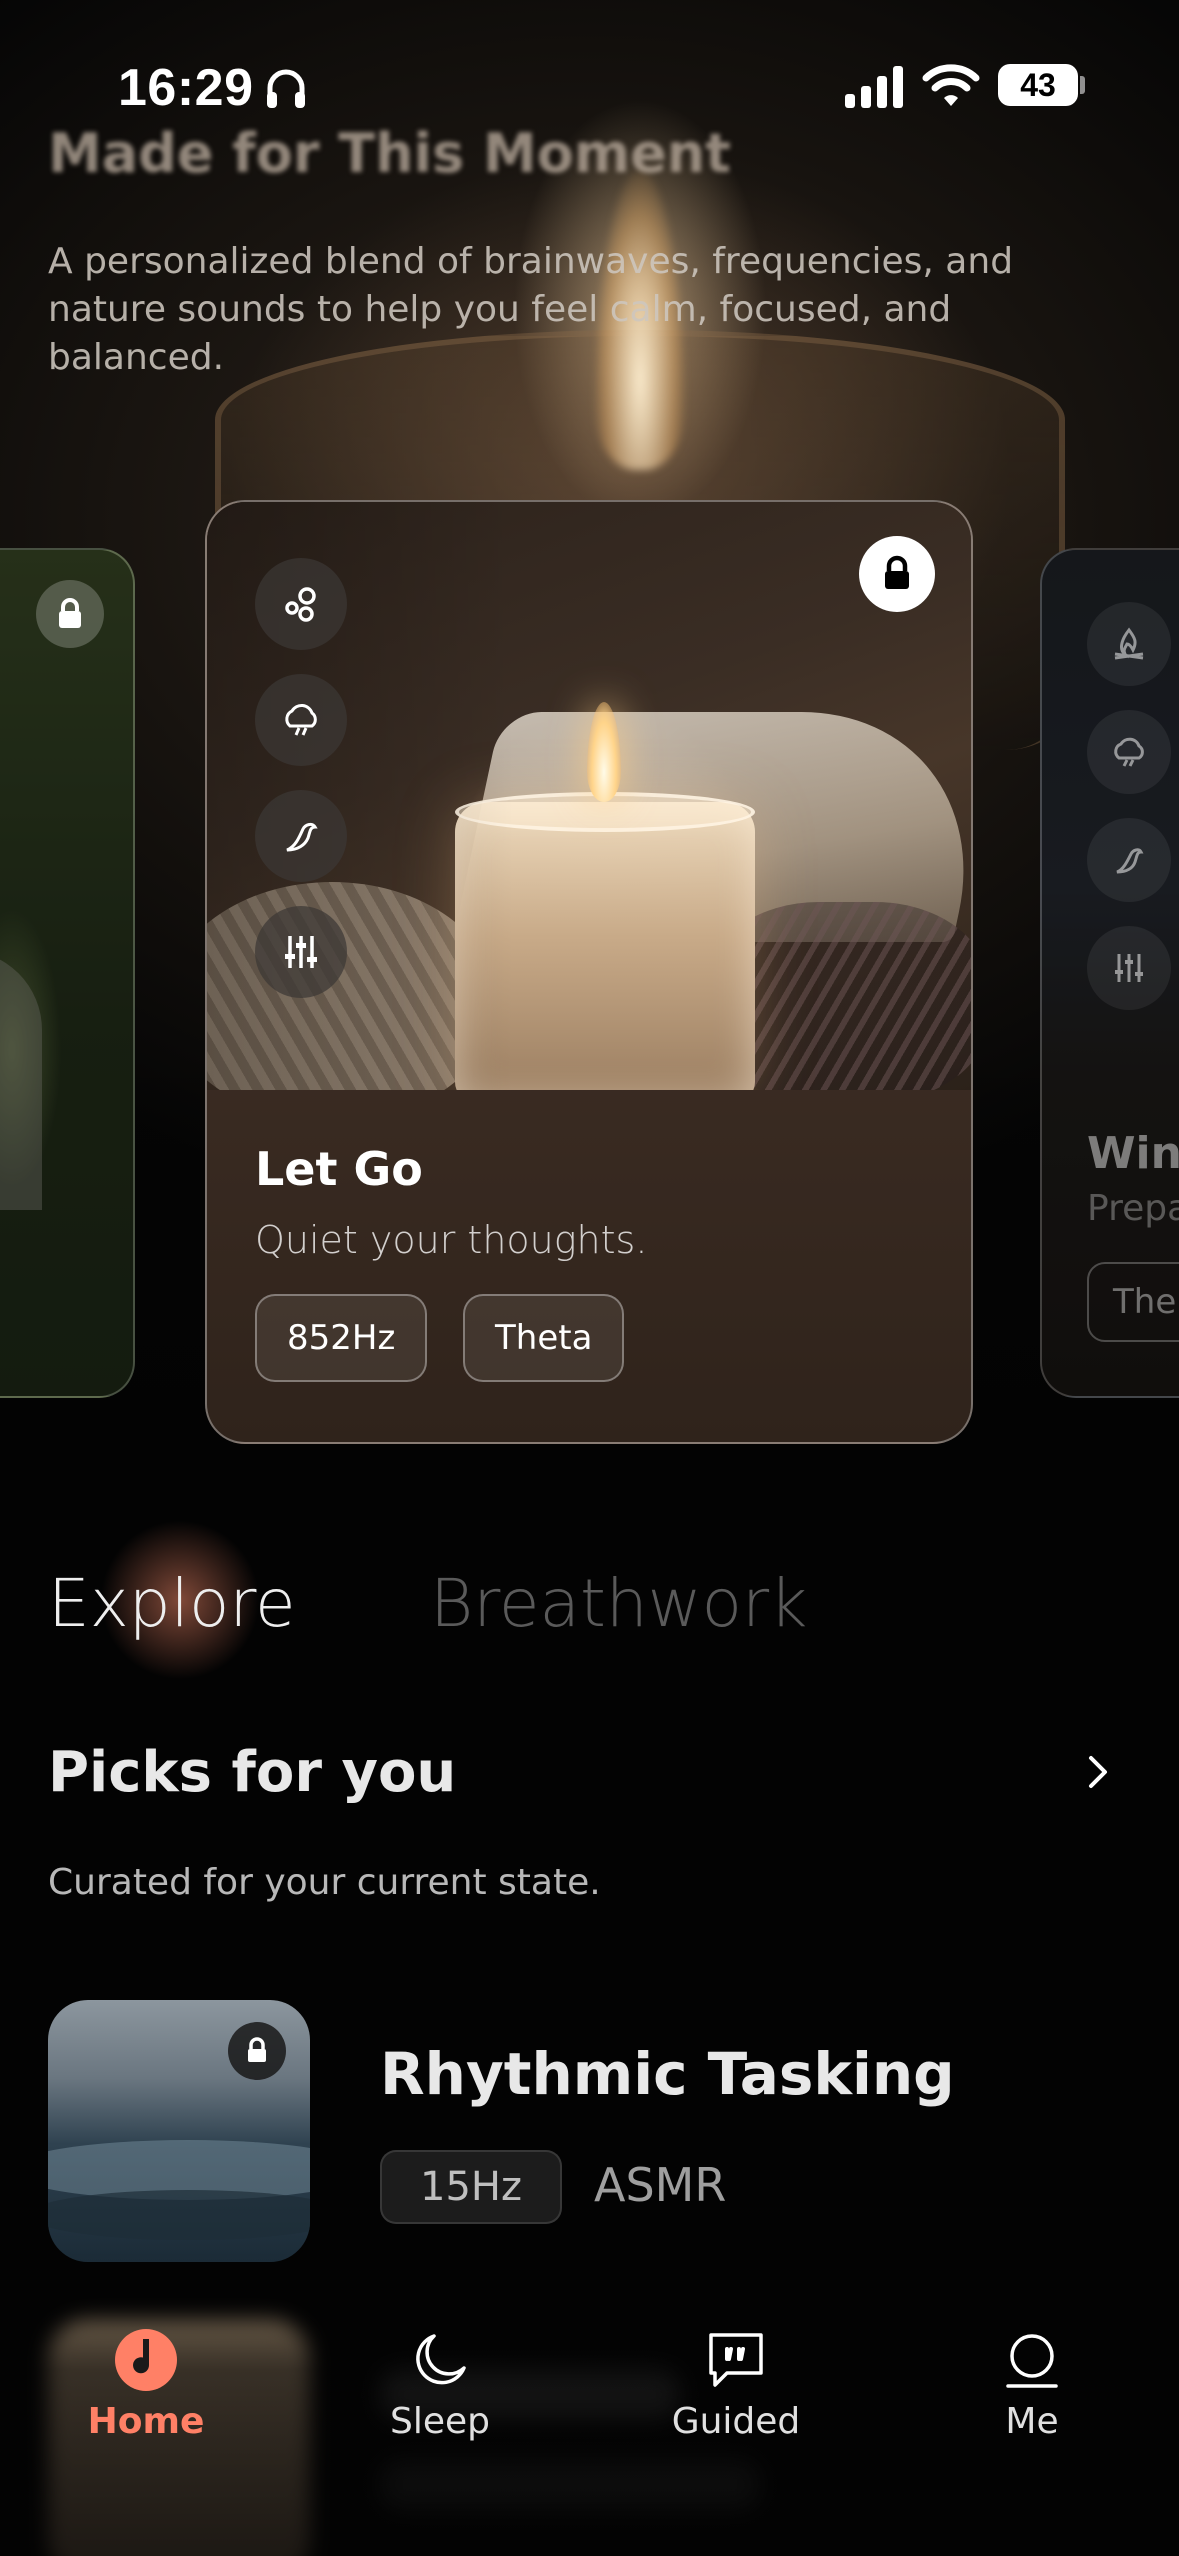 The height and width of the screenshot is (2556, 1179). I want to click on nav-me: Me, so click(1032, 2390).